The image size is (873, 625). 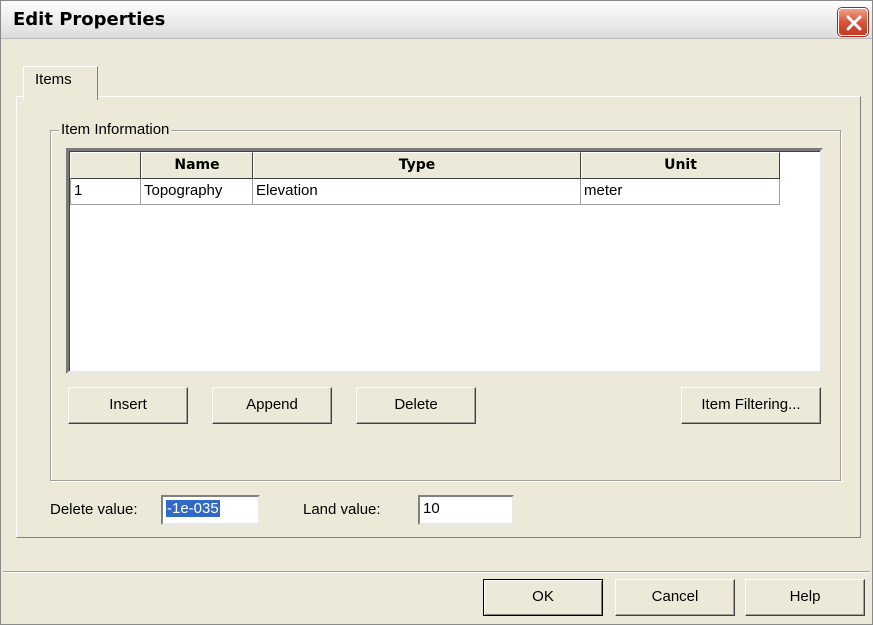 What do you see at coordinates (805, 597) in the screenshot?
I see `help-button: Help` at bounding box center [805, 597].